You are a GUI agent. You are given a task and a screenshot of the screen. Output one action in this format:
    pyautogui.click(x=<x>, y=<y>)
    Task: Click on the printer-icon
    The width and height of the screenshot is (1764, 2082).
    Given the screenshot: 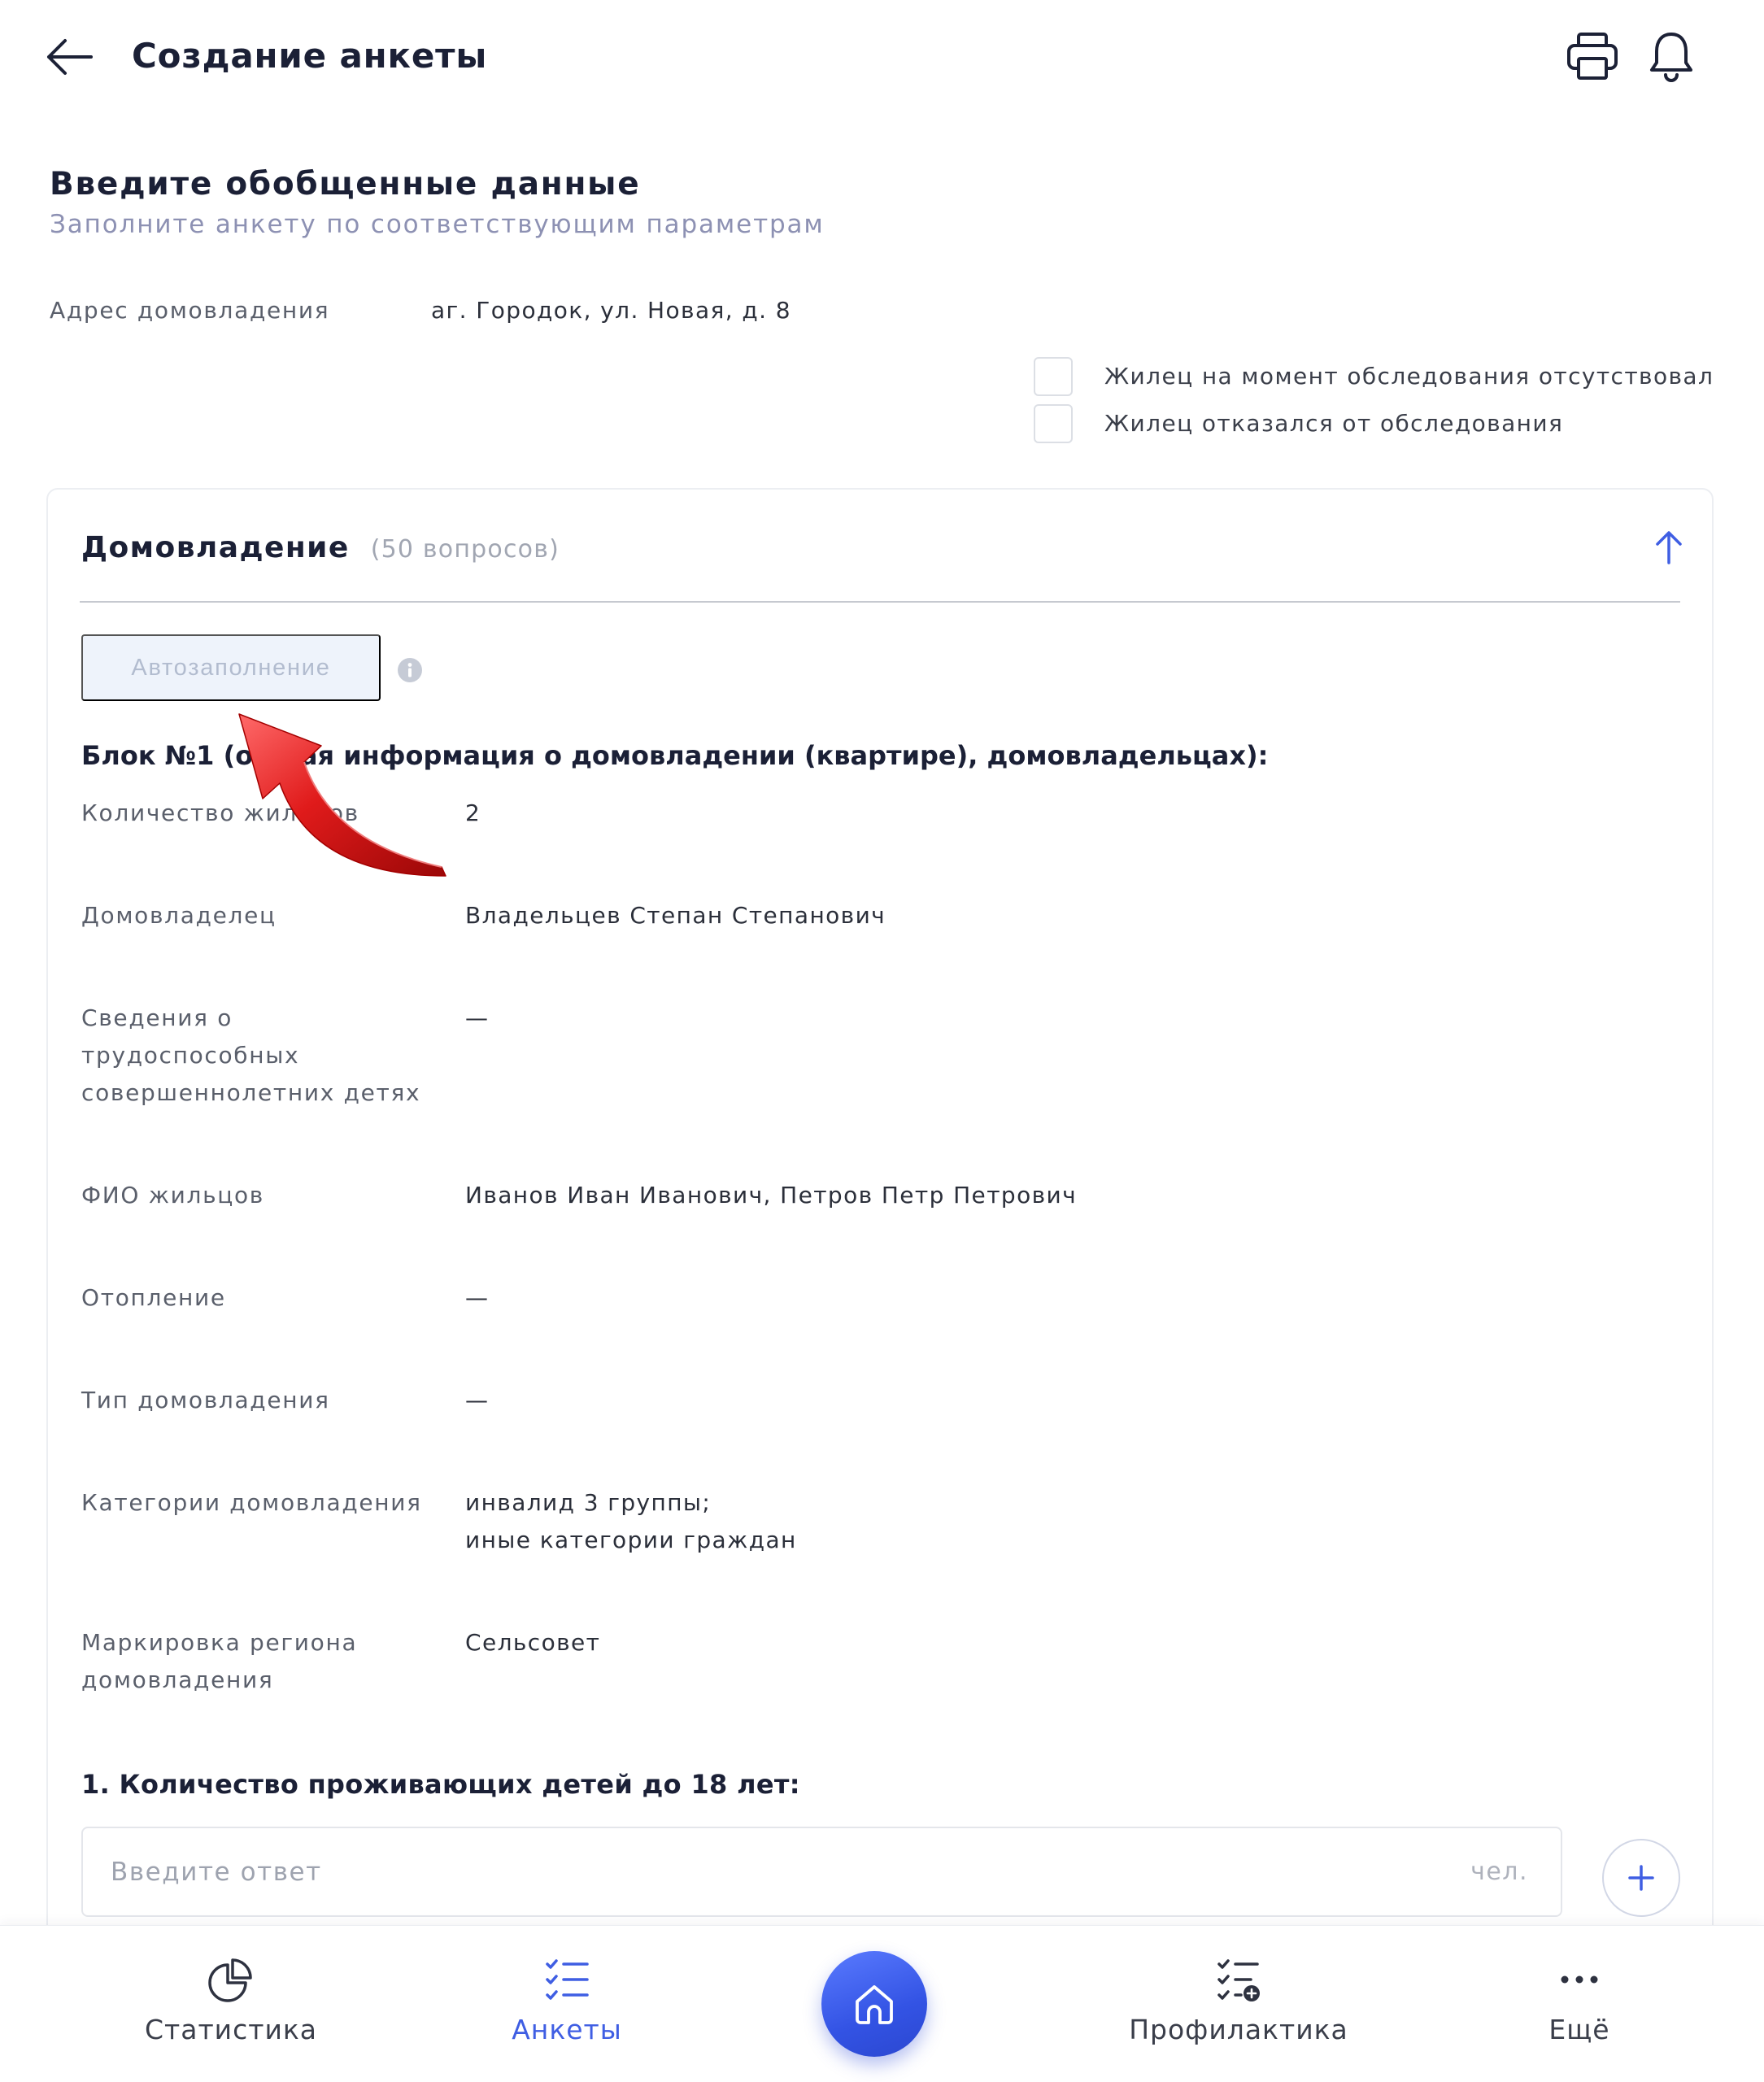 What is the action you would take?
    pyautogui.click(x=1592, y=56)
    